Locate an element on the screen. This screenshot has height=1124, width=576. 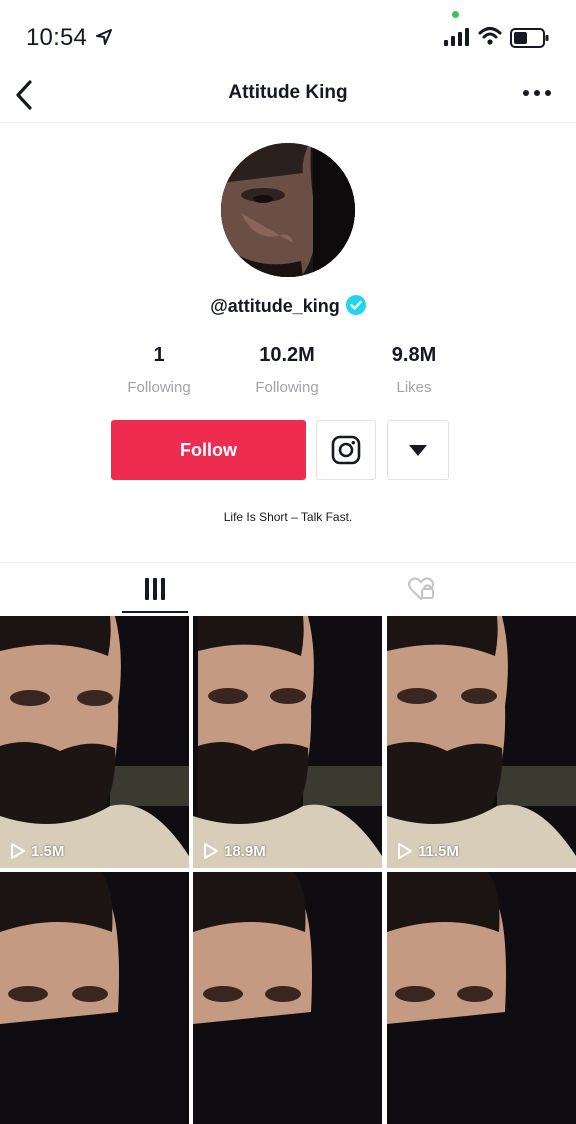
location-arrow-icon is located at coordinates (104, 37).